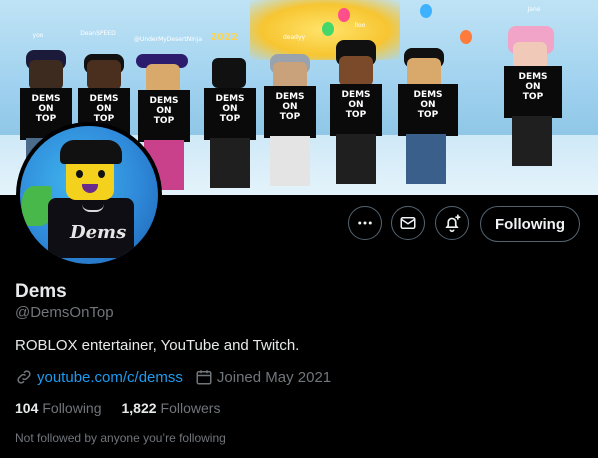 This screenshot has width=598, height=458. I want to click on followers-stat: 1,822 Followers, so click(171, 408).